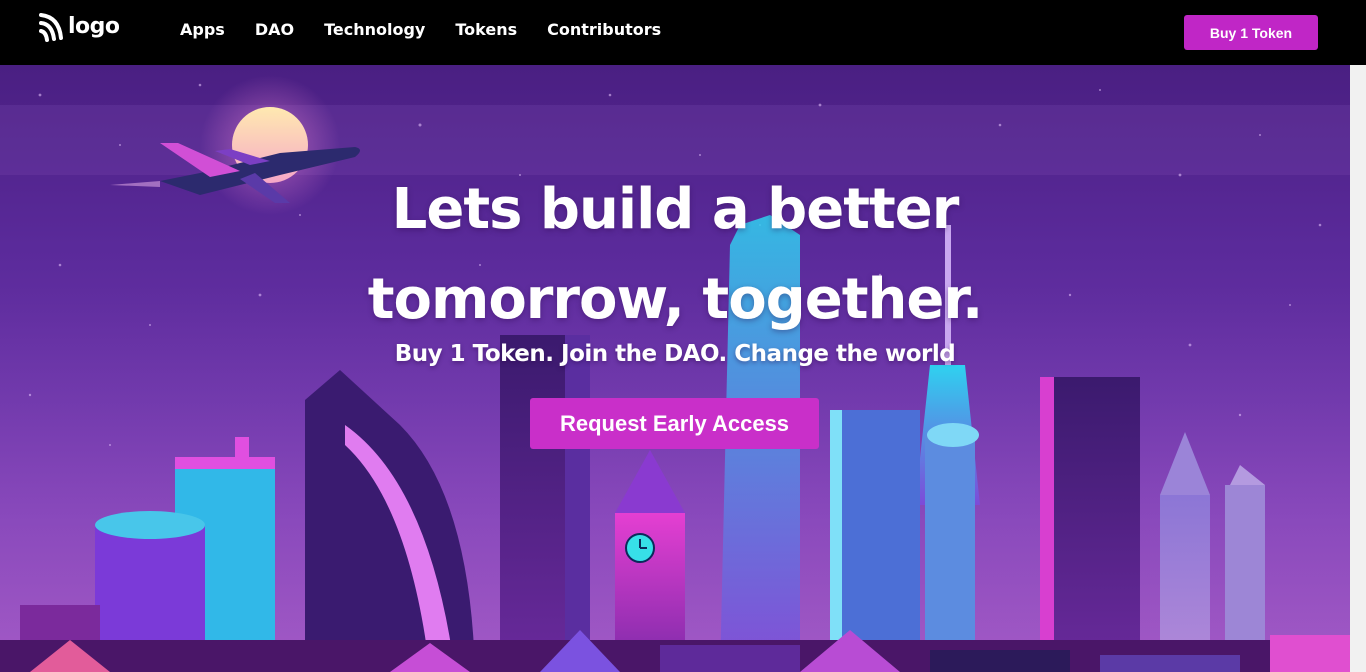  I want to click on nav-link-apps: Apps, so click(202, 29).